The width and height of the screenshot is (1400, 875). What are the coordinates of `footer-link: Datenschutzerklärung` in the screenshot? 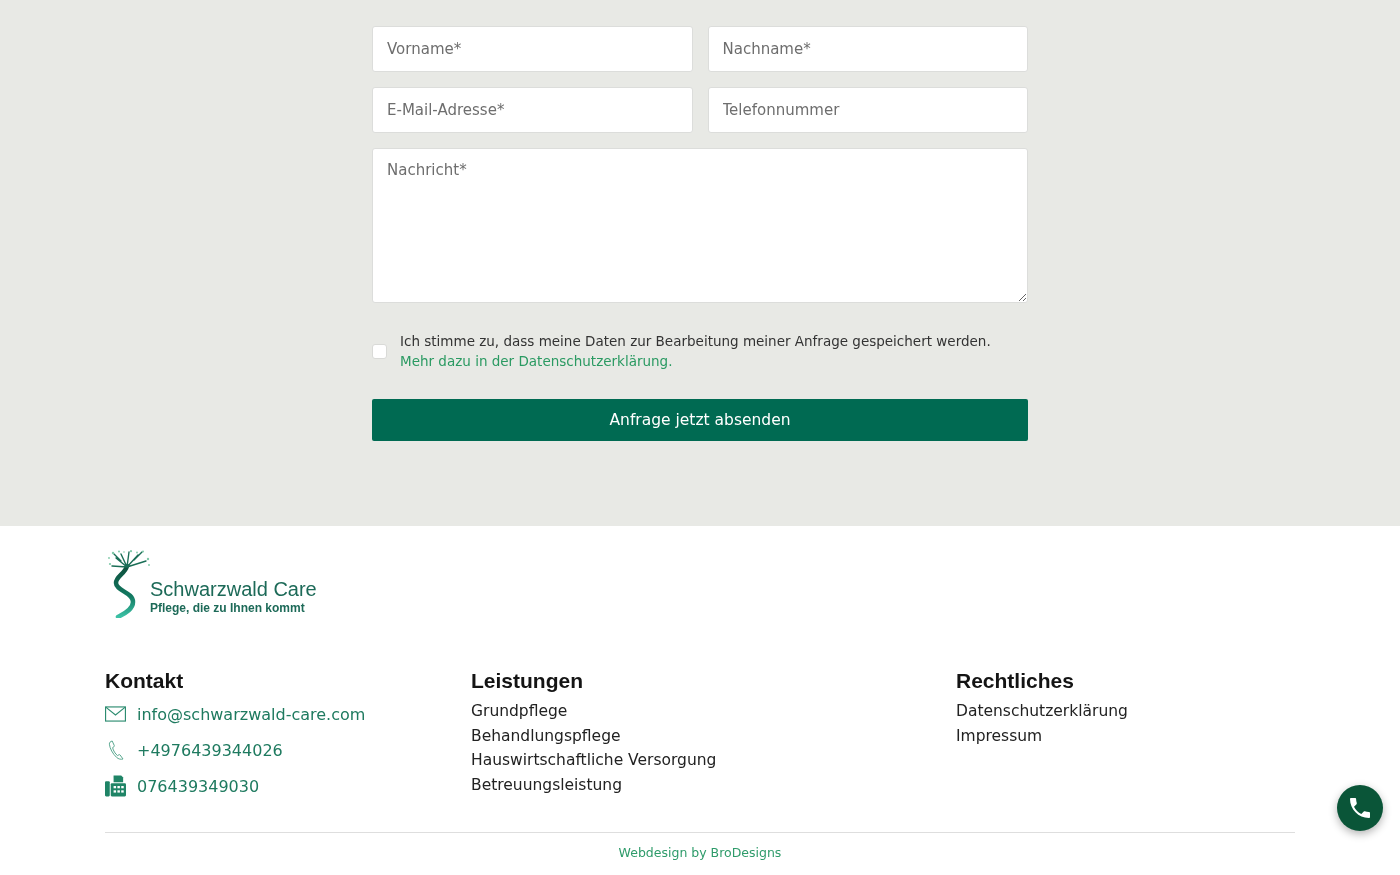 It's located at (1042, 711).